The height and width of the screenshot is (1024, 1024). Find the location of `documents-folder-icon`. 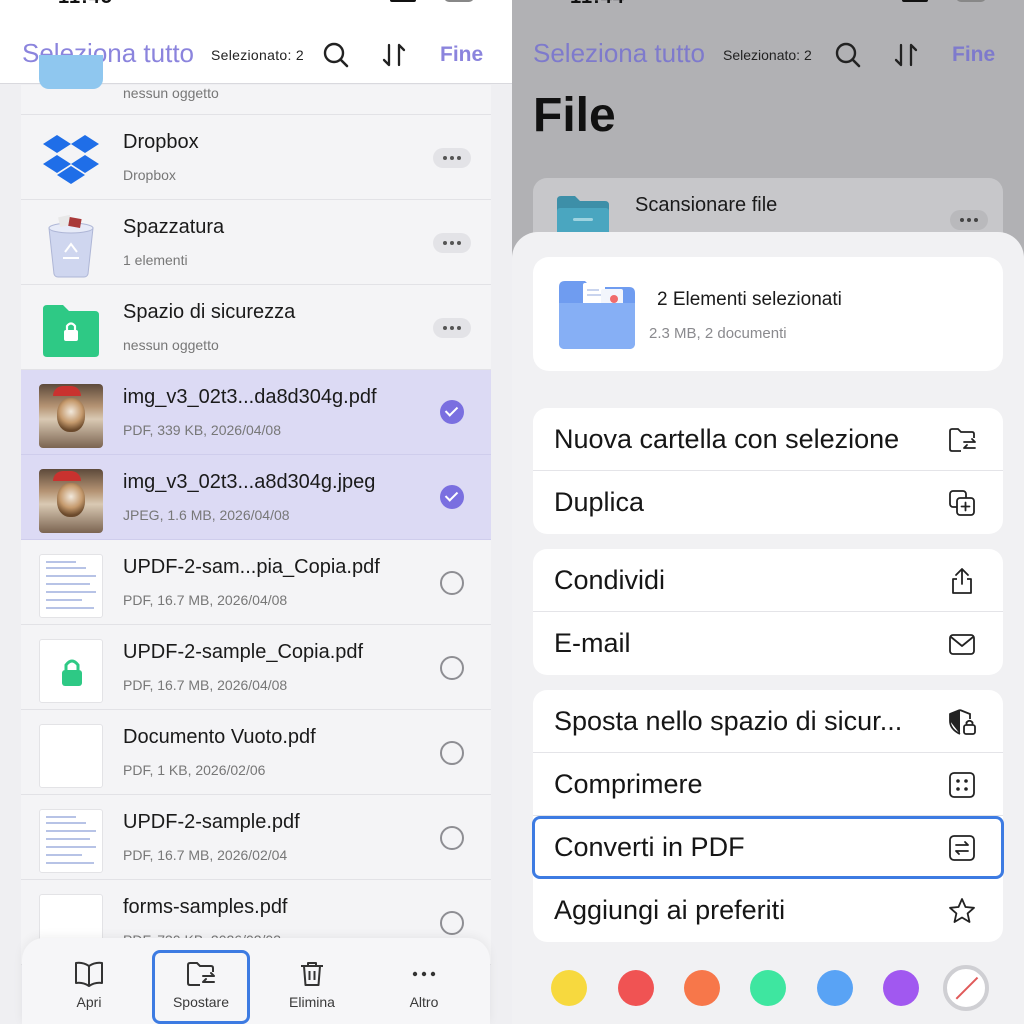

documents-folder-icon is located at coordinates (597, 315).